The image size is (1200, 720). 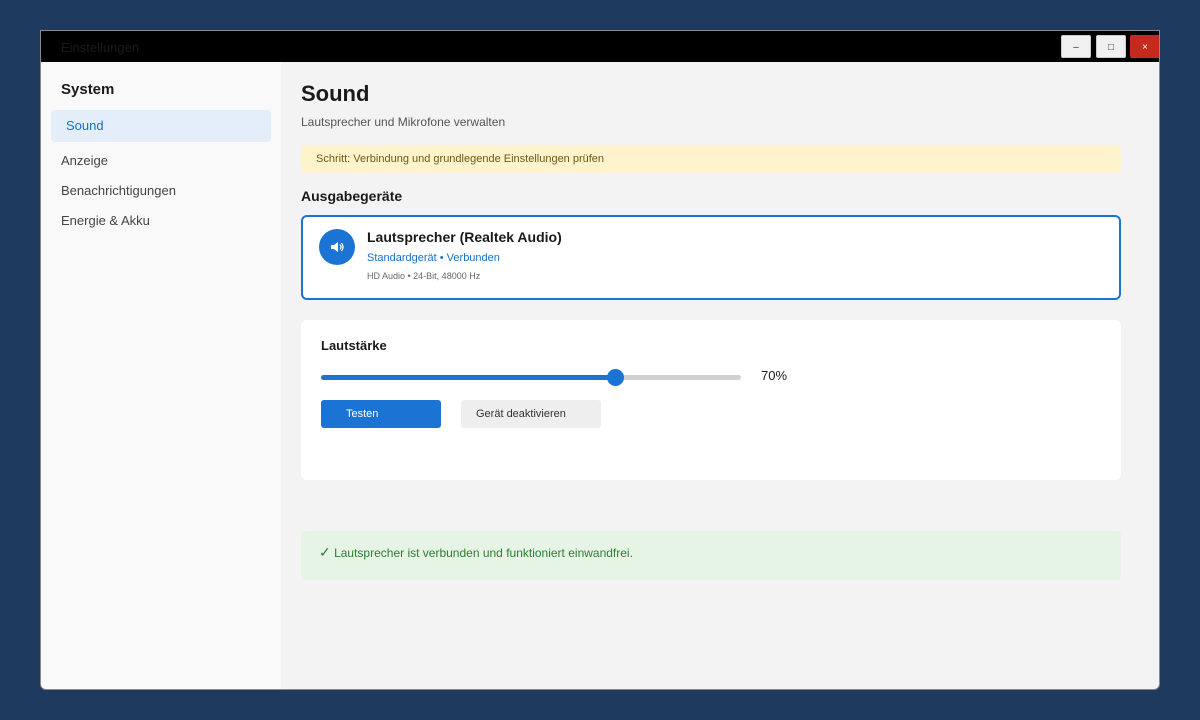 I want to click on output-devices-heading: Ausgabegeräte, so click(x=352, y=196).